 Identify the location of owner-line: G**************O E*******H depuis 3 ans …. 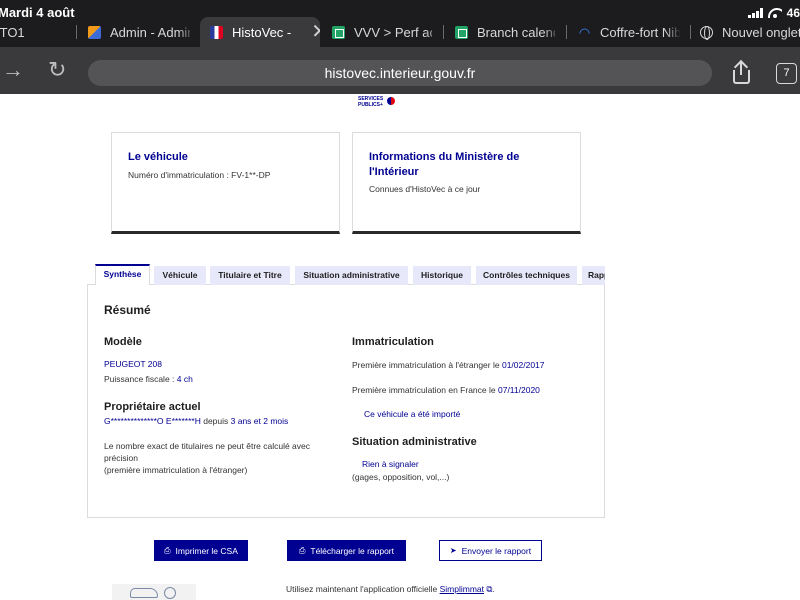
(196, 421).